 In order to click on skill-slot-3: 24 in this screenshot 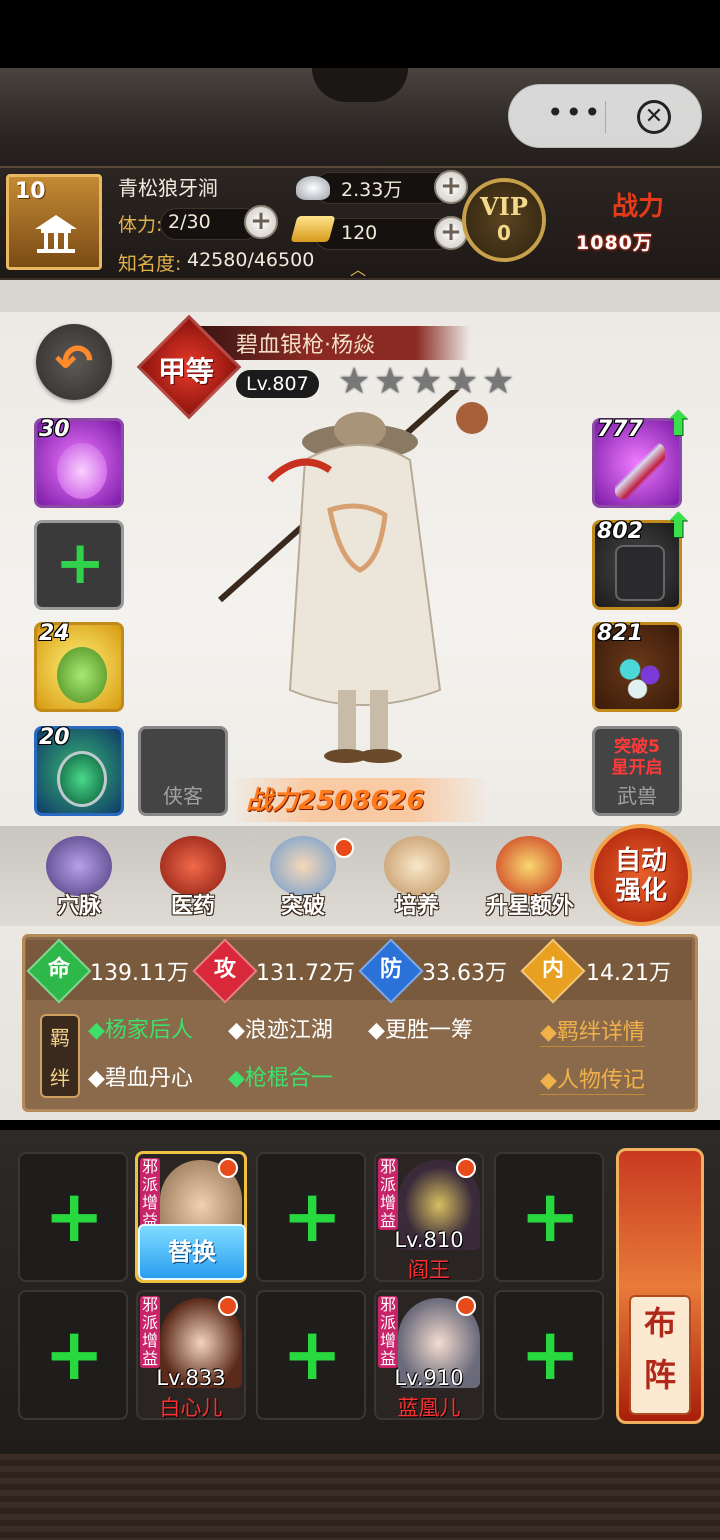, I will do `click(79, 666)`.